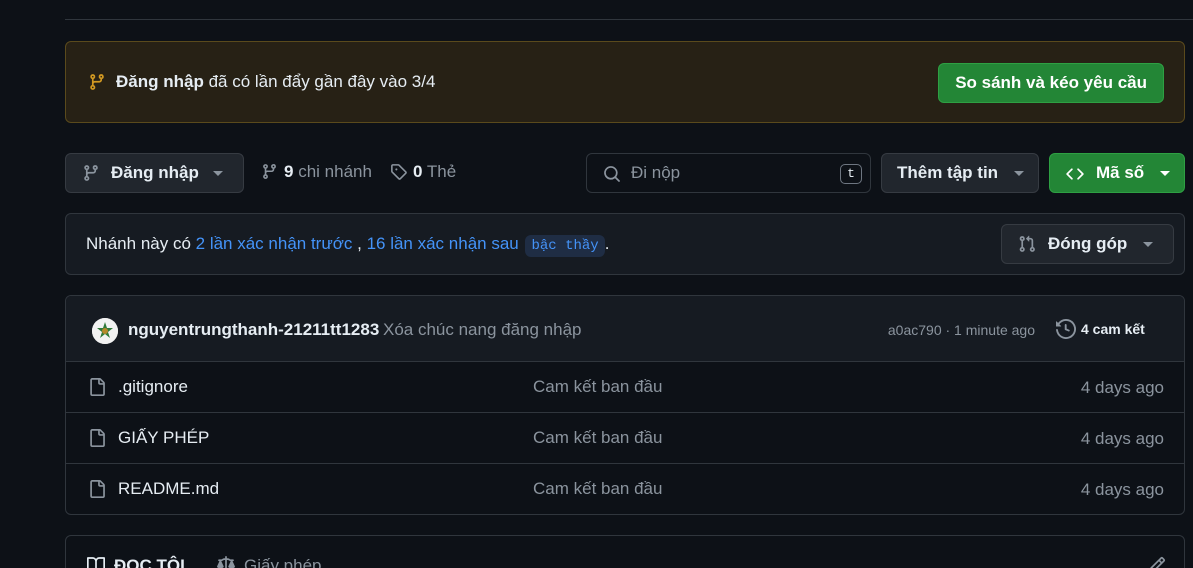  Describe the element at coordinates (335, 171) in the screenshot. I see `branch-count-label: chi nhánh` at that location.